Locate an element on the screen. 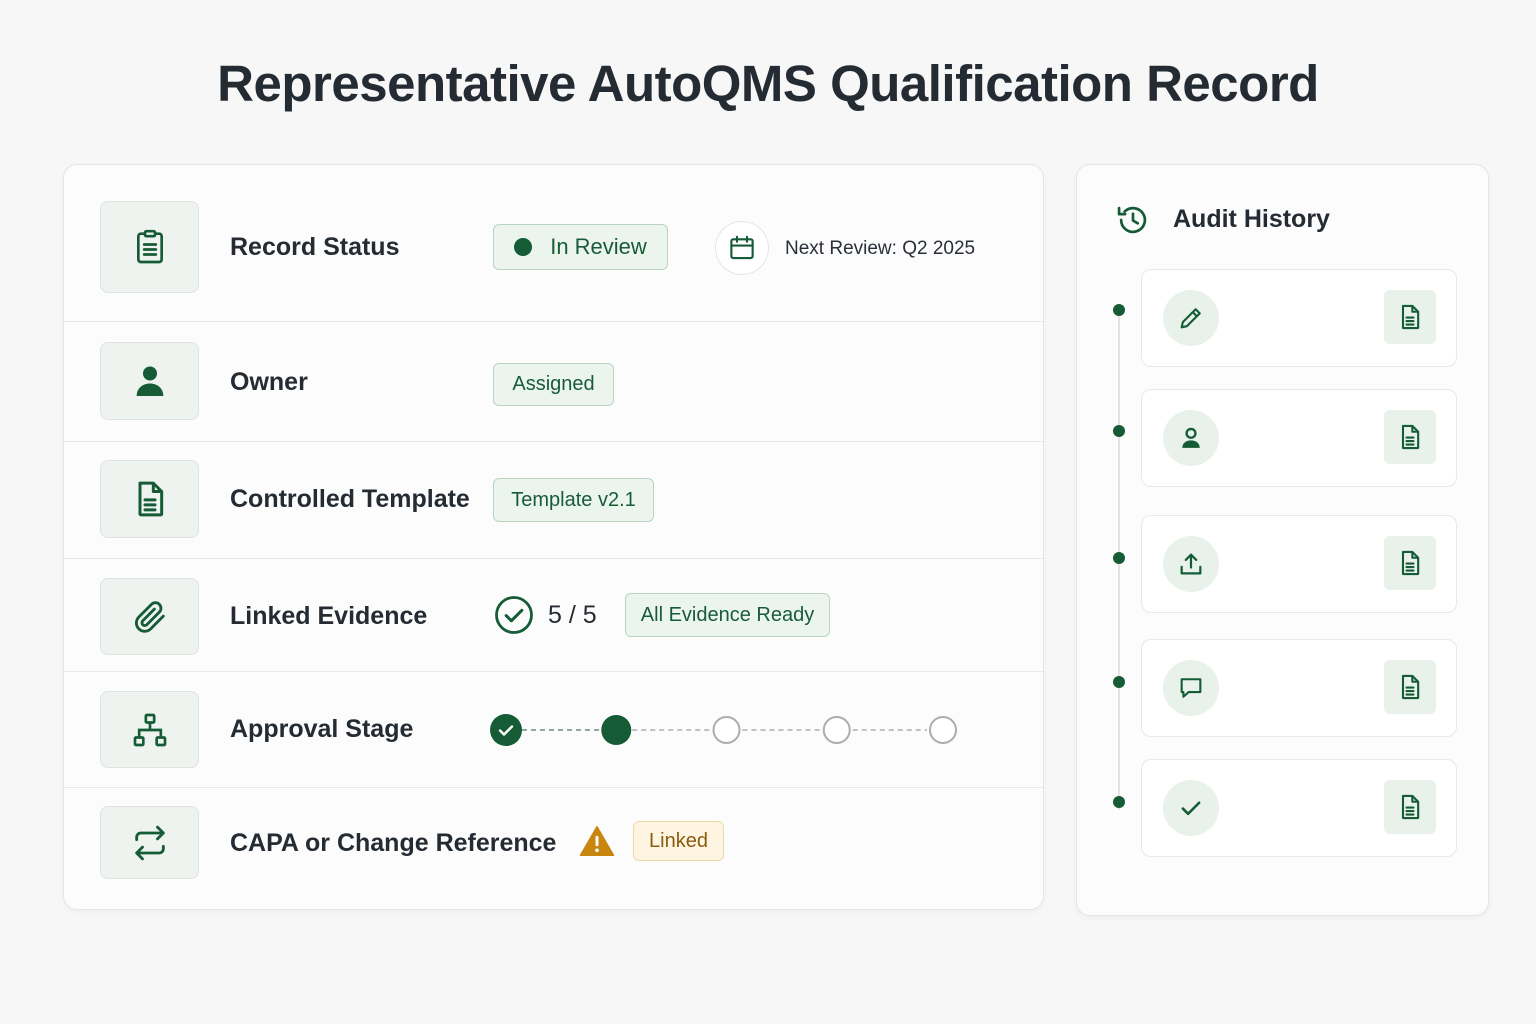 Image resolution: width=1536 pixels, height=1024 pixels. evidence-value: All Evidence Ready is located at coordinates (727, 614).